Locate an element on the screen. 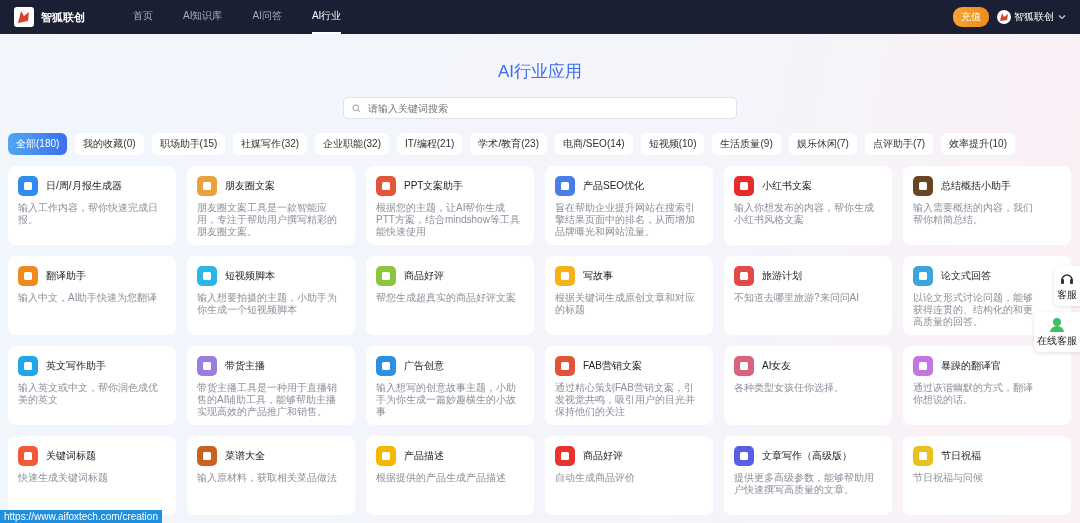 The image size is (1080, 523). app-card: 日/周/月报生成器 输入工作内容，帮你快速完成日报。 is located at coordinates (92, 205).